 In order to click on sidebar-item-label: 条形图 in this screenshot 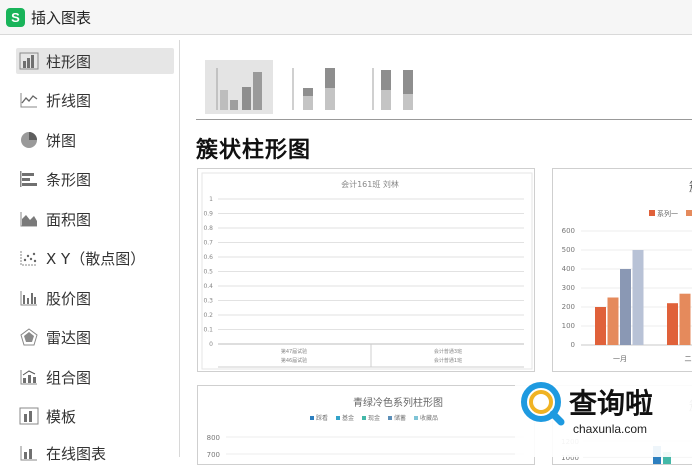, I will do `click(69, 179)`.